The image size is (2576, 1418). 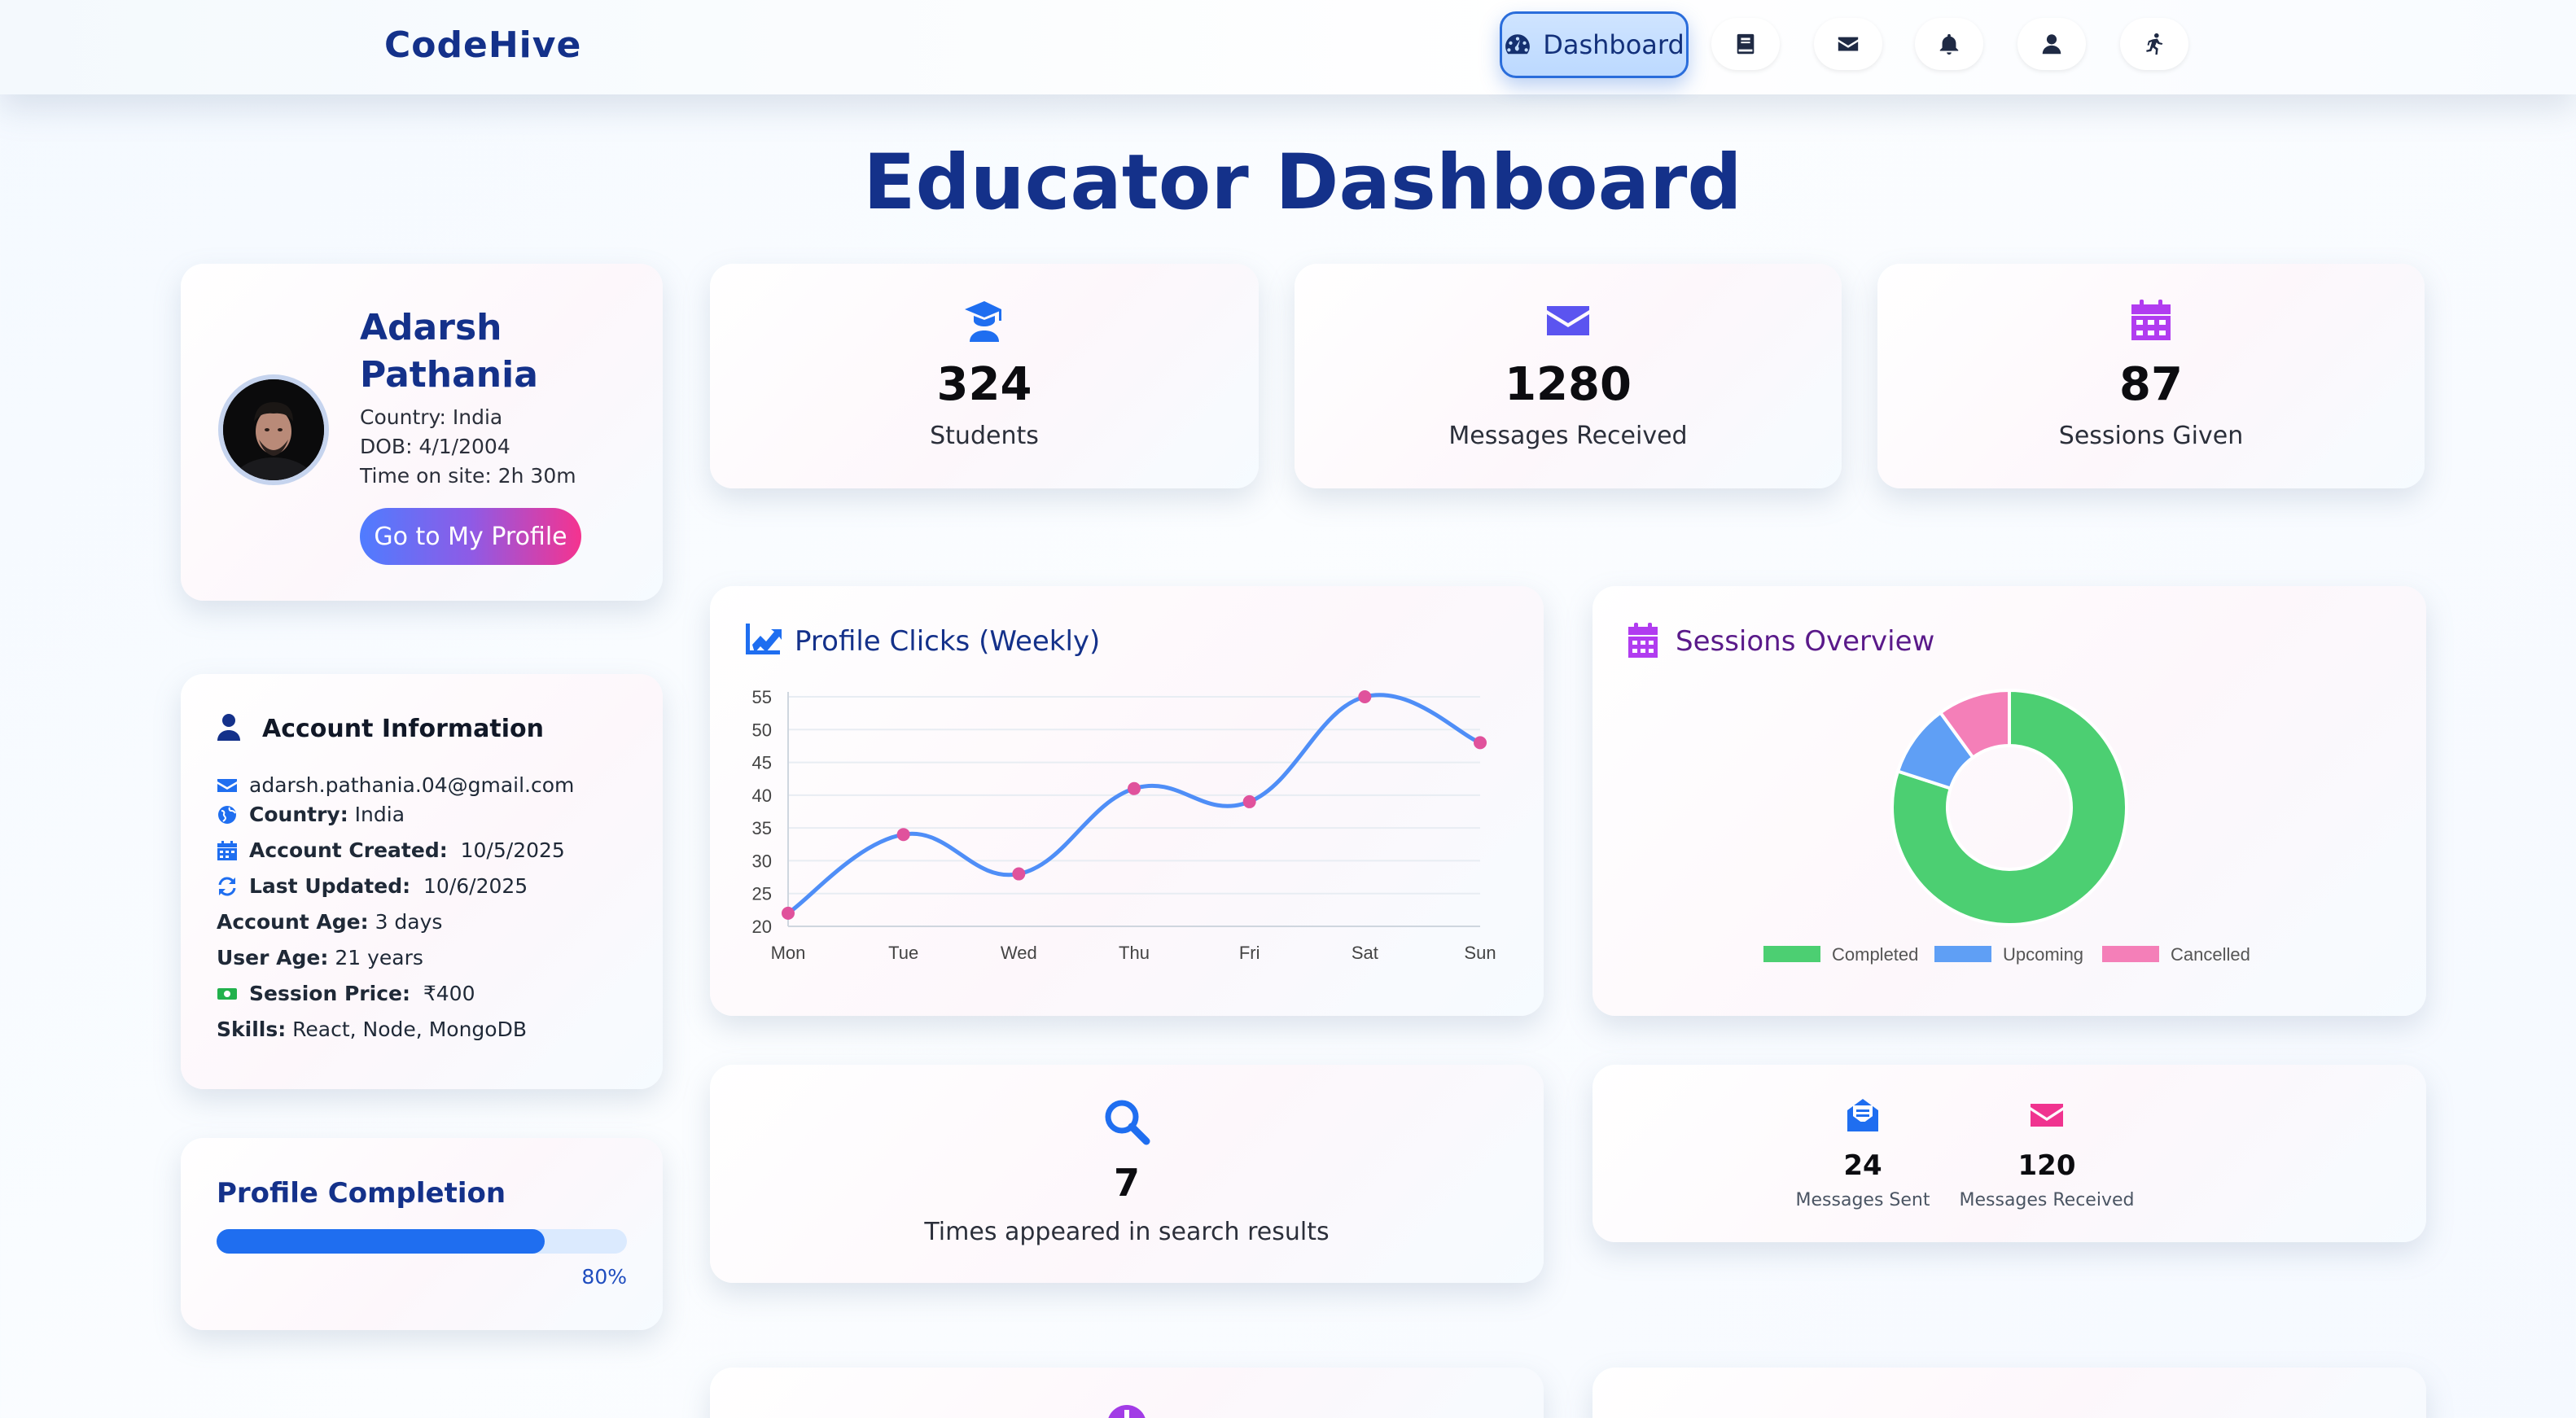 What do you see at coordinates (431, 417) in the screenshot?
I see `profile-country: Country: India` at bounding box center [431, 417].